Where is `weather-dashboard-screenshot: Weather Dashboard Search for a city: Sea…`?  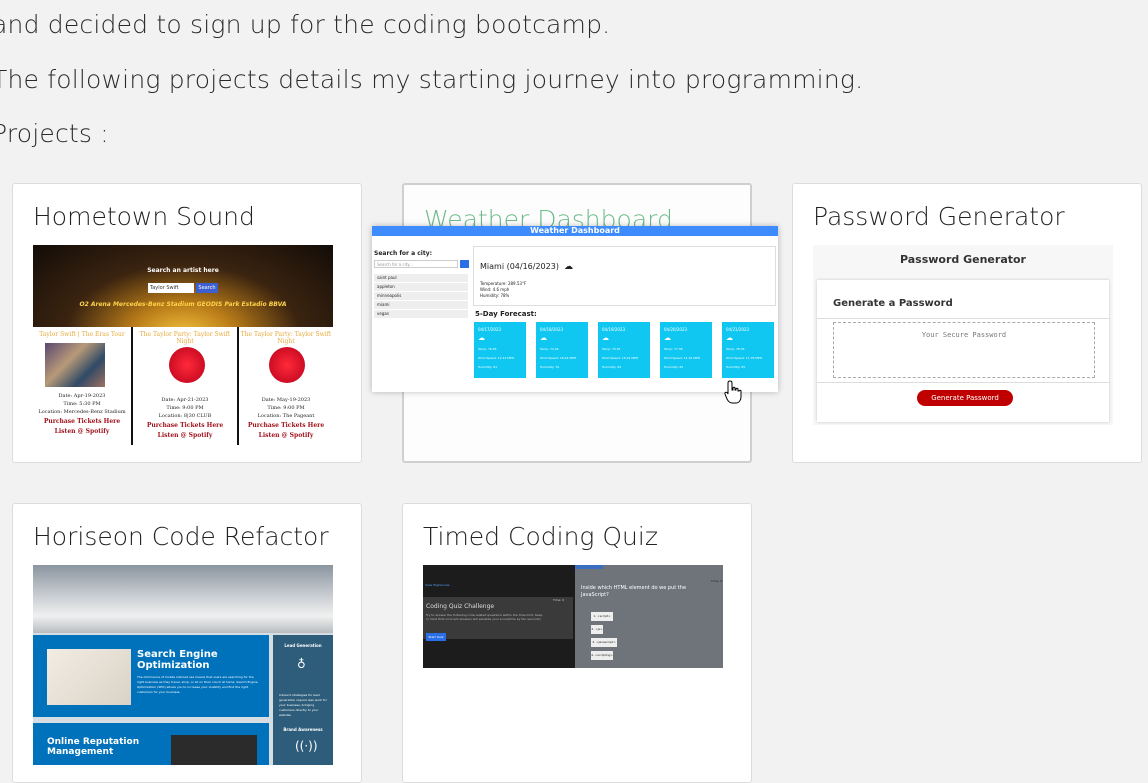
weather-dashboard-screenshot: Weather Dashboard Search for a city: Sea… is located at coordinates (575, 309).